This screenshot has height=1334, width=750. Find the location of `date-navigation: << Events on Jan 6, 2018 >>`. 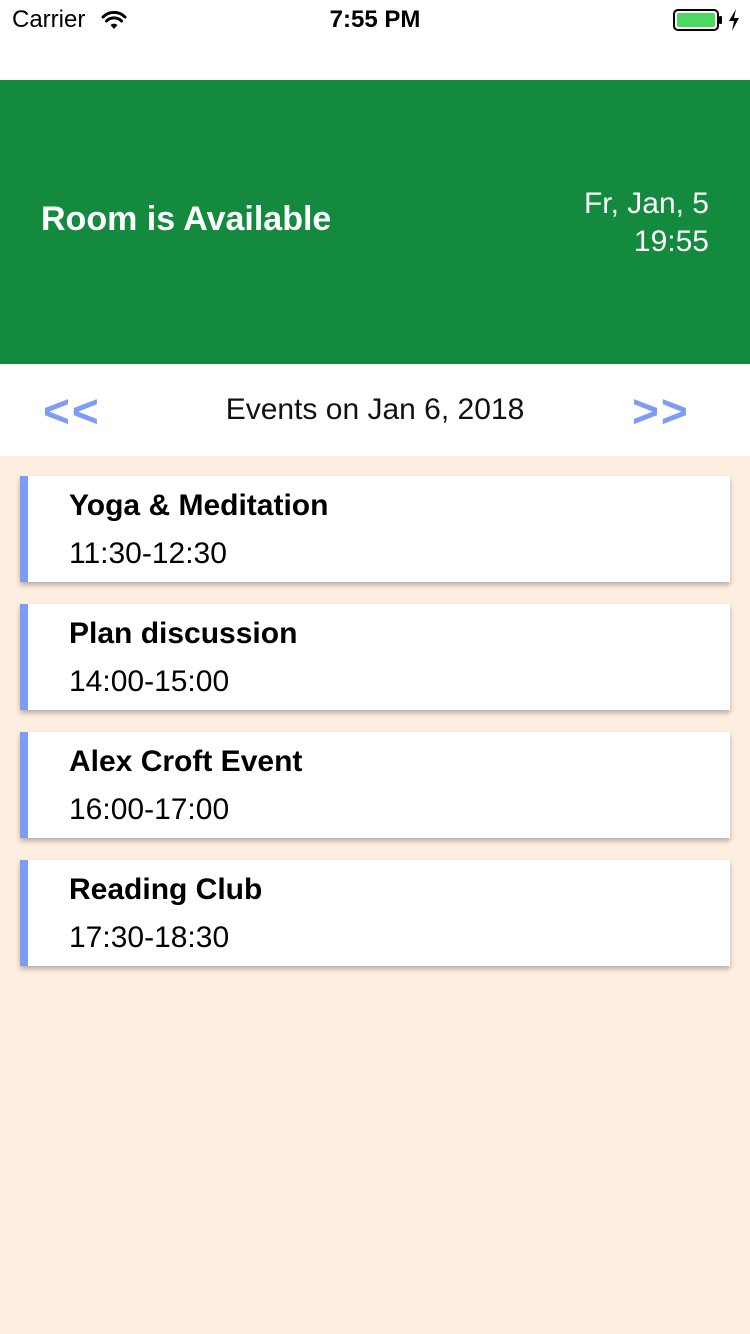

date-navigation: << Events on Jan 6, 2018 >> is located at coordinates (375, 410).